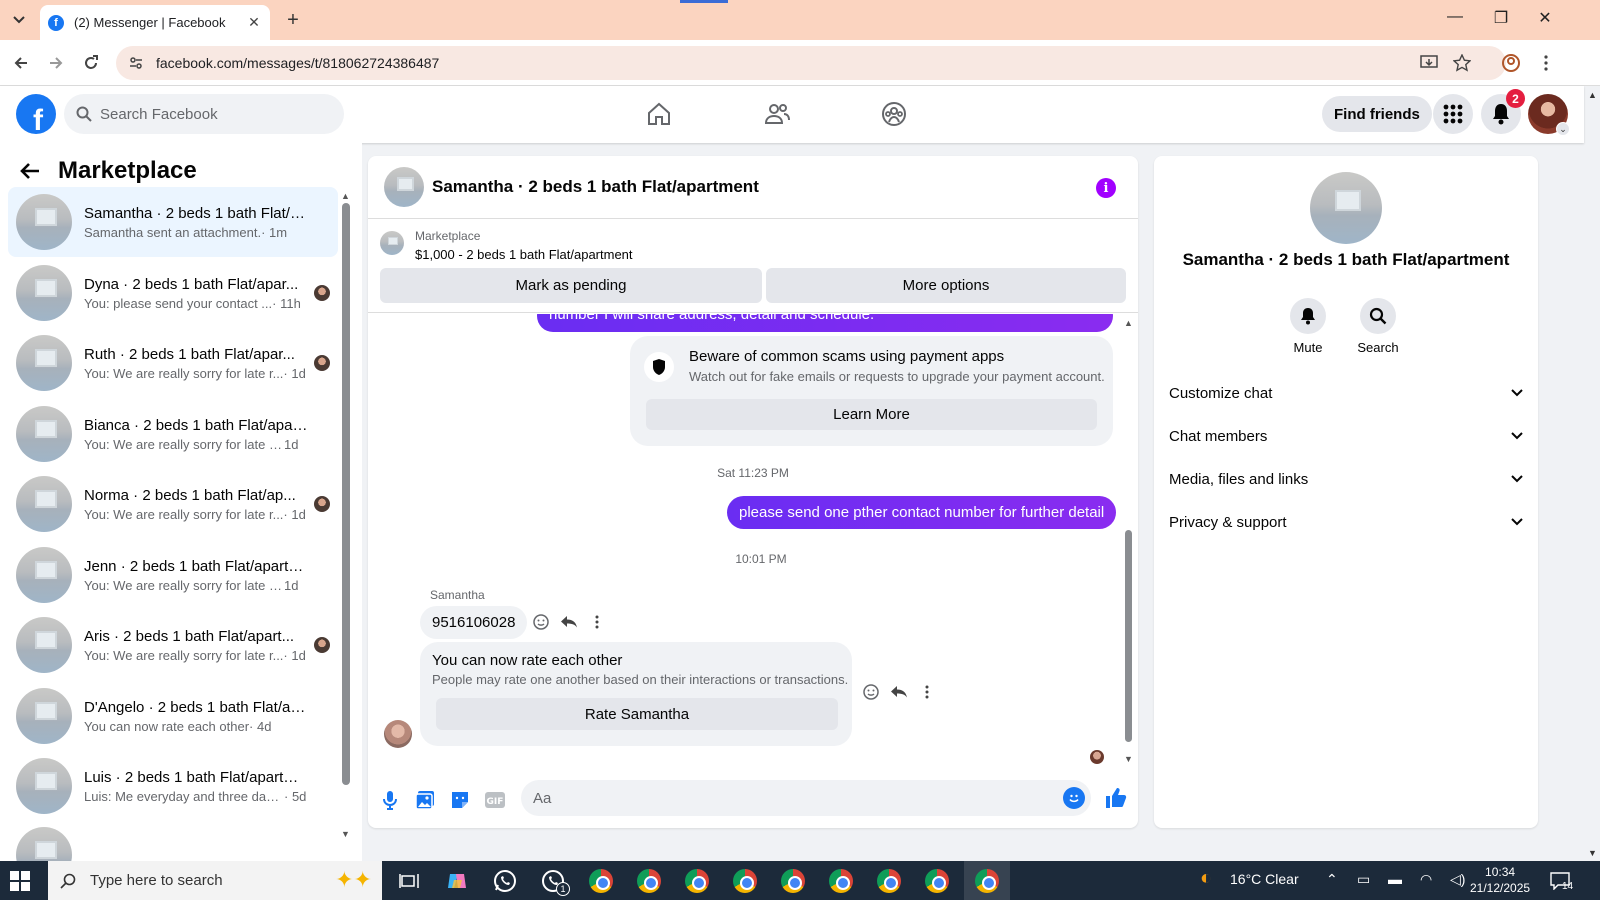 This screenshot has width=1600, height=900. I want to click on restore-button: ❐, so click(1501, 18).